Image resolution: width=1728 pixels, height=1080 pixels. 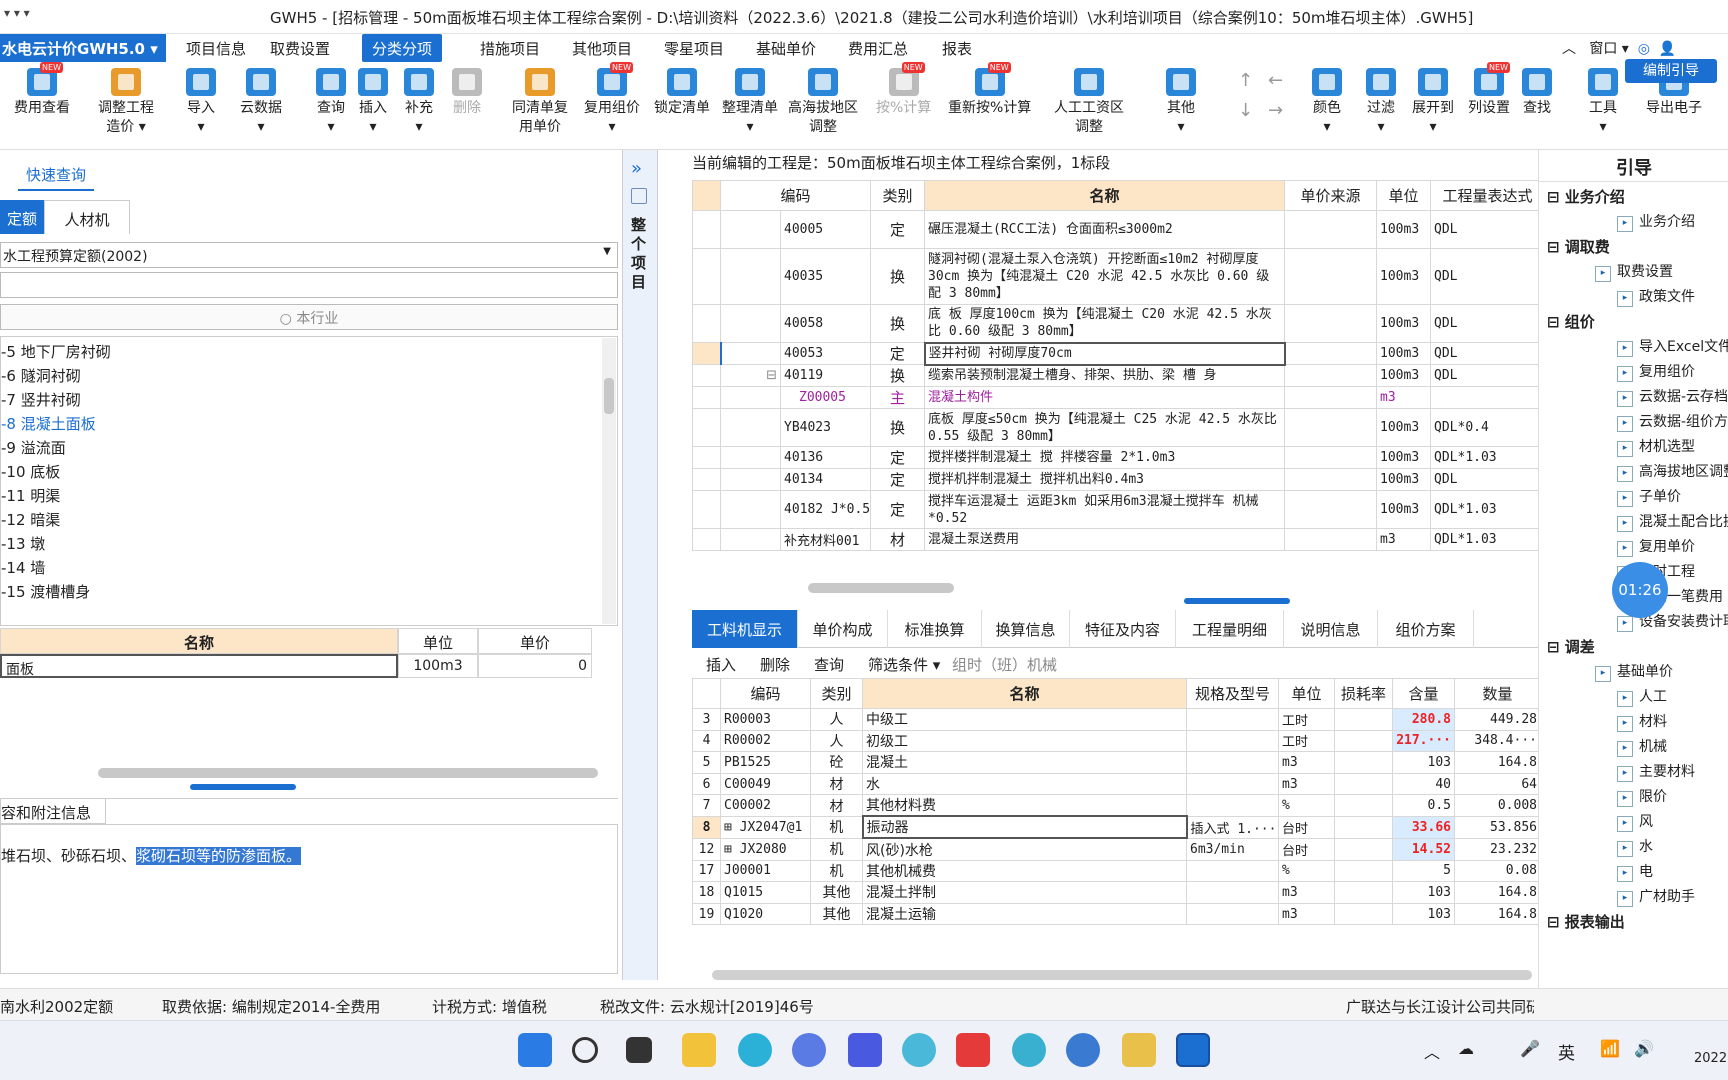 What do you see at coordinates (765, 914) in the screenshot?
I see `code-cell: Q1020` at bounding box center [765, 914].